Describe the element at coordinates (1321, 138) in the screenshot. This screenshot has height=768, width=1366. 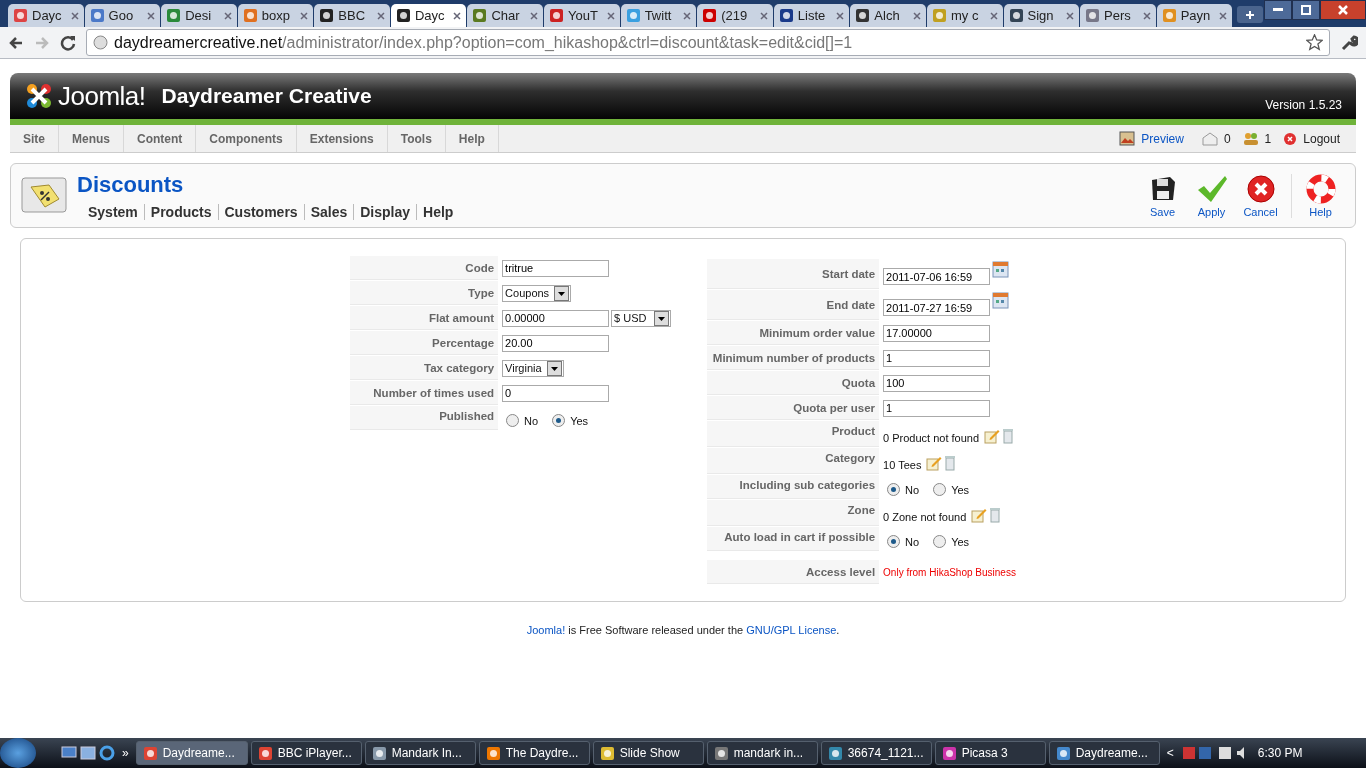
I see `logout-link: Logout` at that location.